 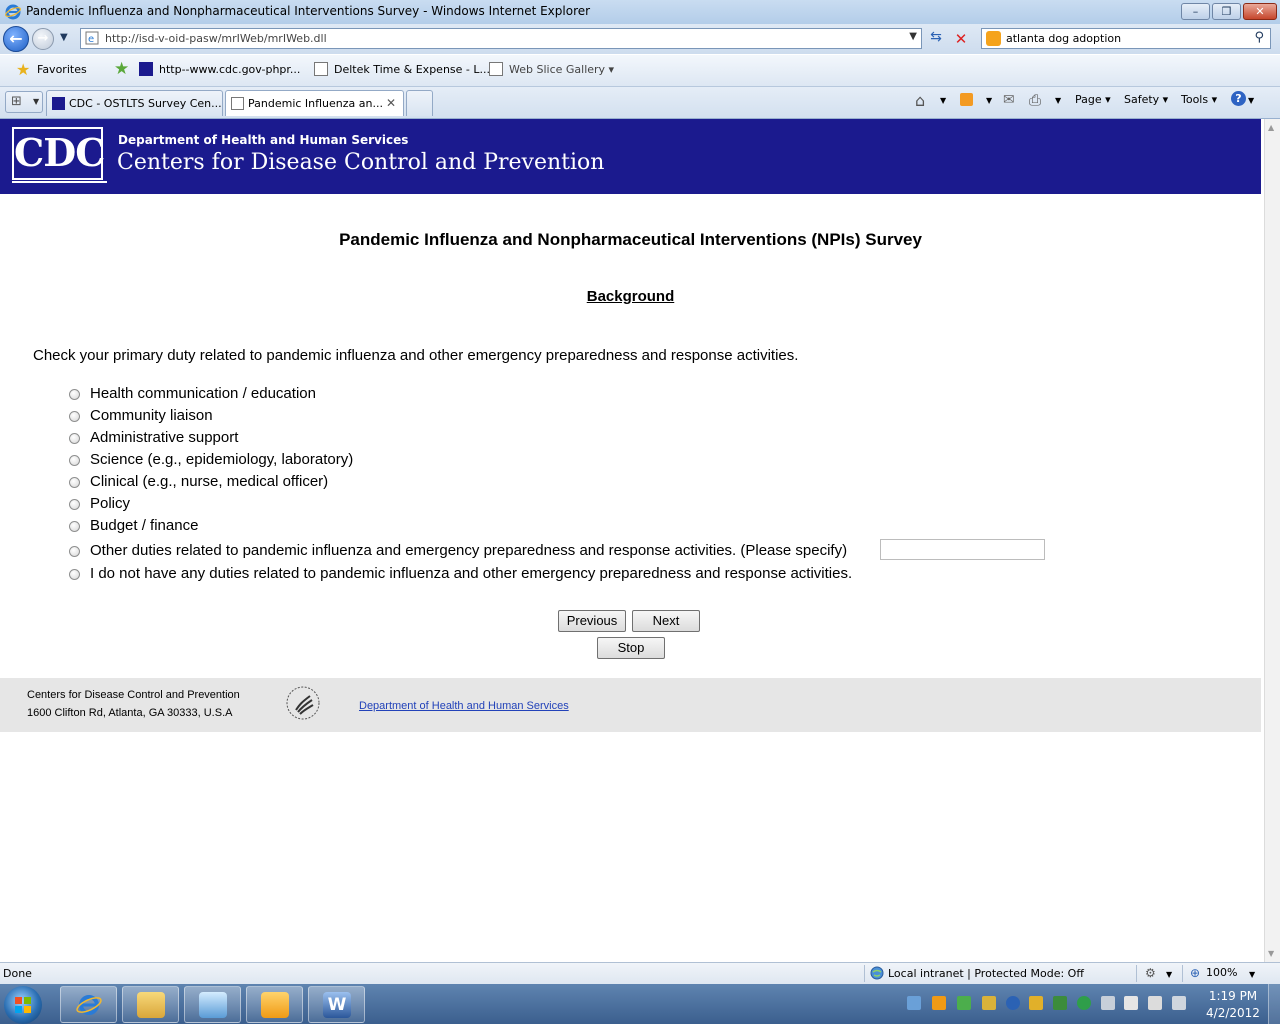 I want to click on other-duties-specify-input, so click(x=962, y=549).